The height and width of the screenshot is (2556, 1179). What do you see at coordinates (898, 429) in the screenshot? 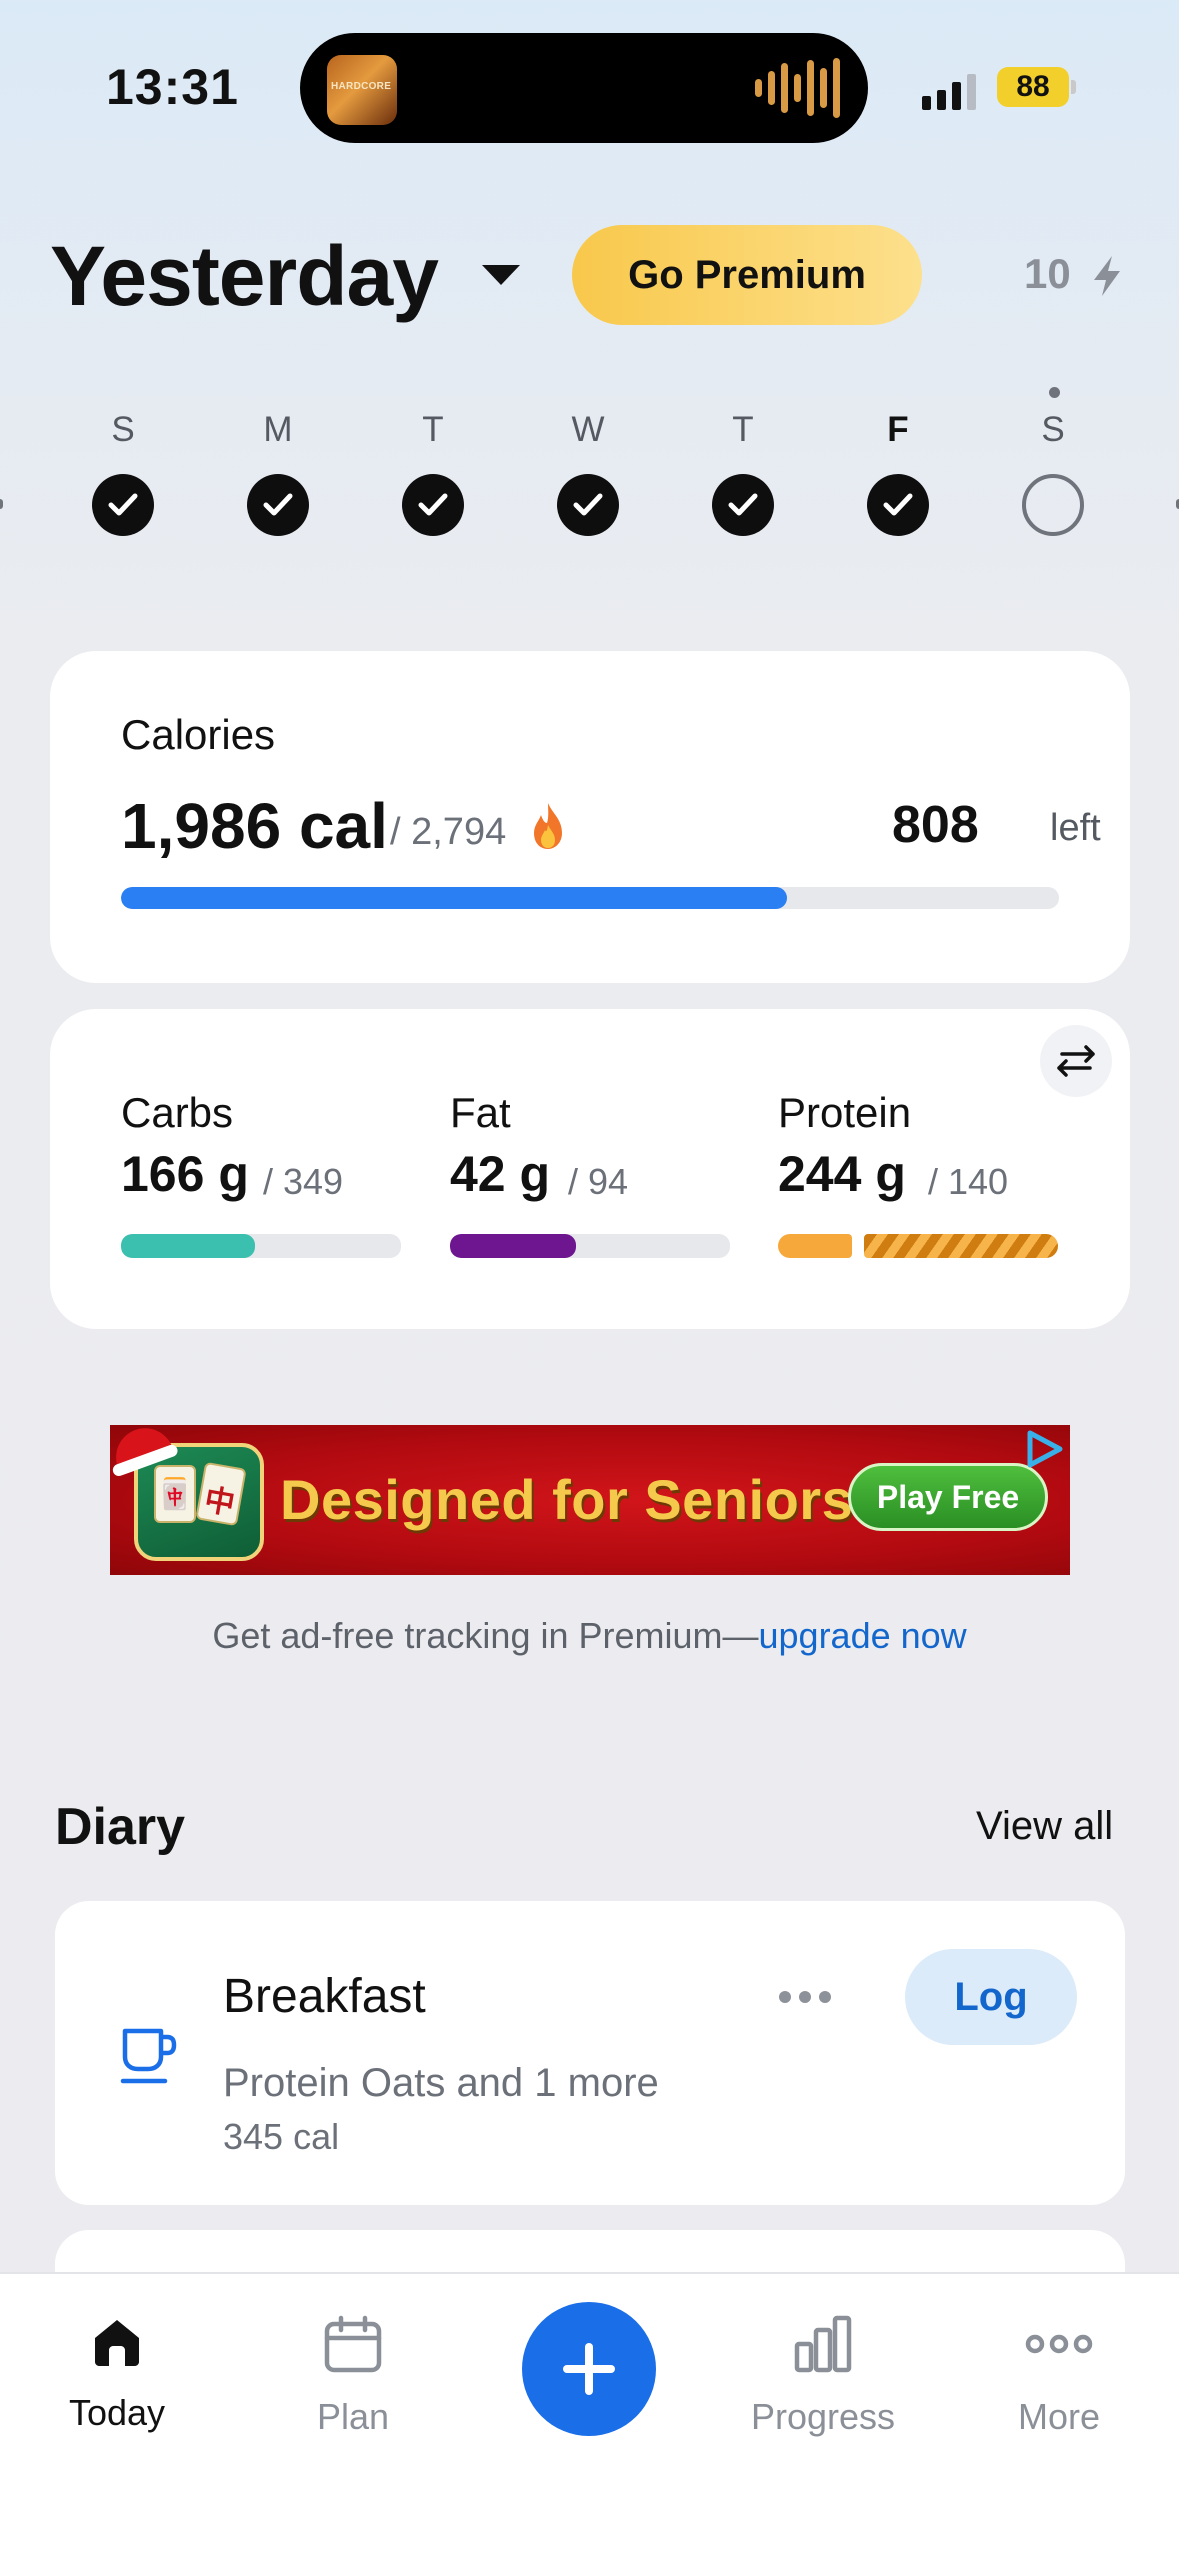
I see `week-day-label: F` at bounding box center [898, 429].